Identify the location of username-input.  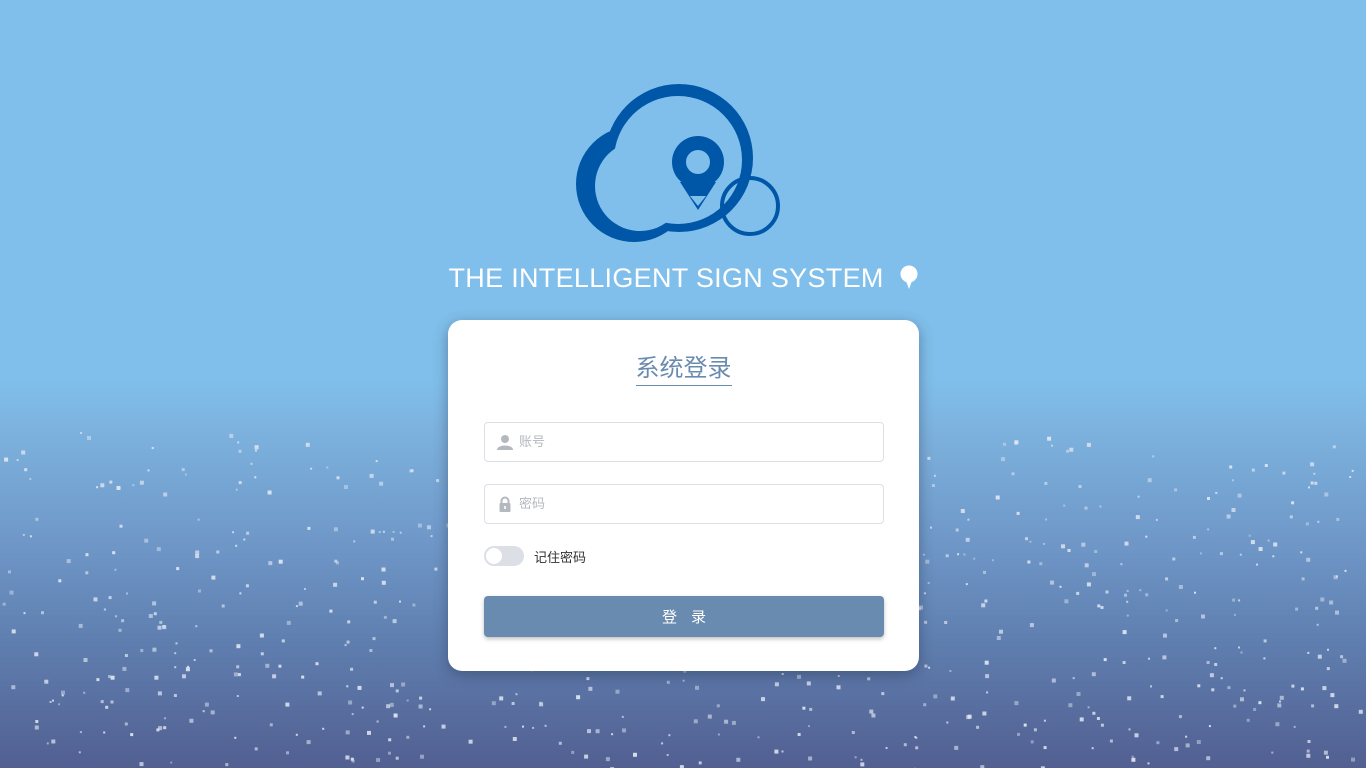
(694, 442).